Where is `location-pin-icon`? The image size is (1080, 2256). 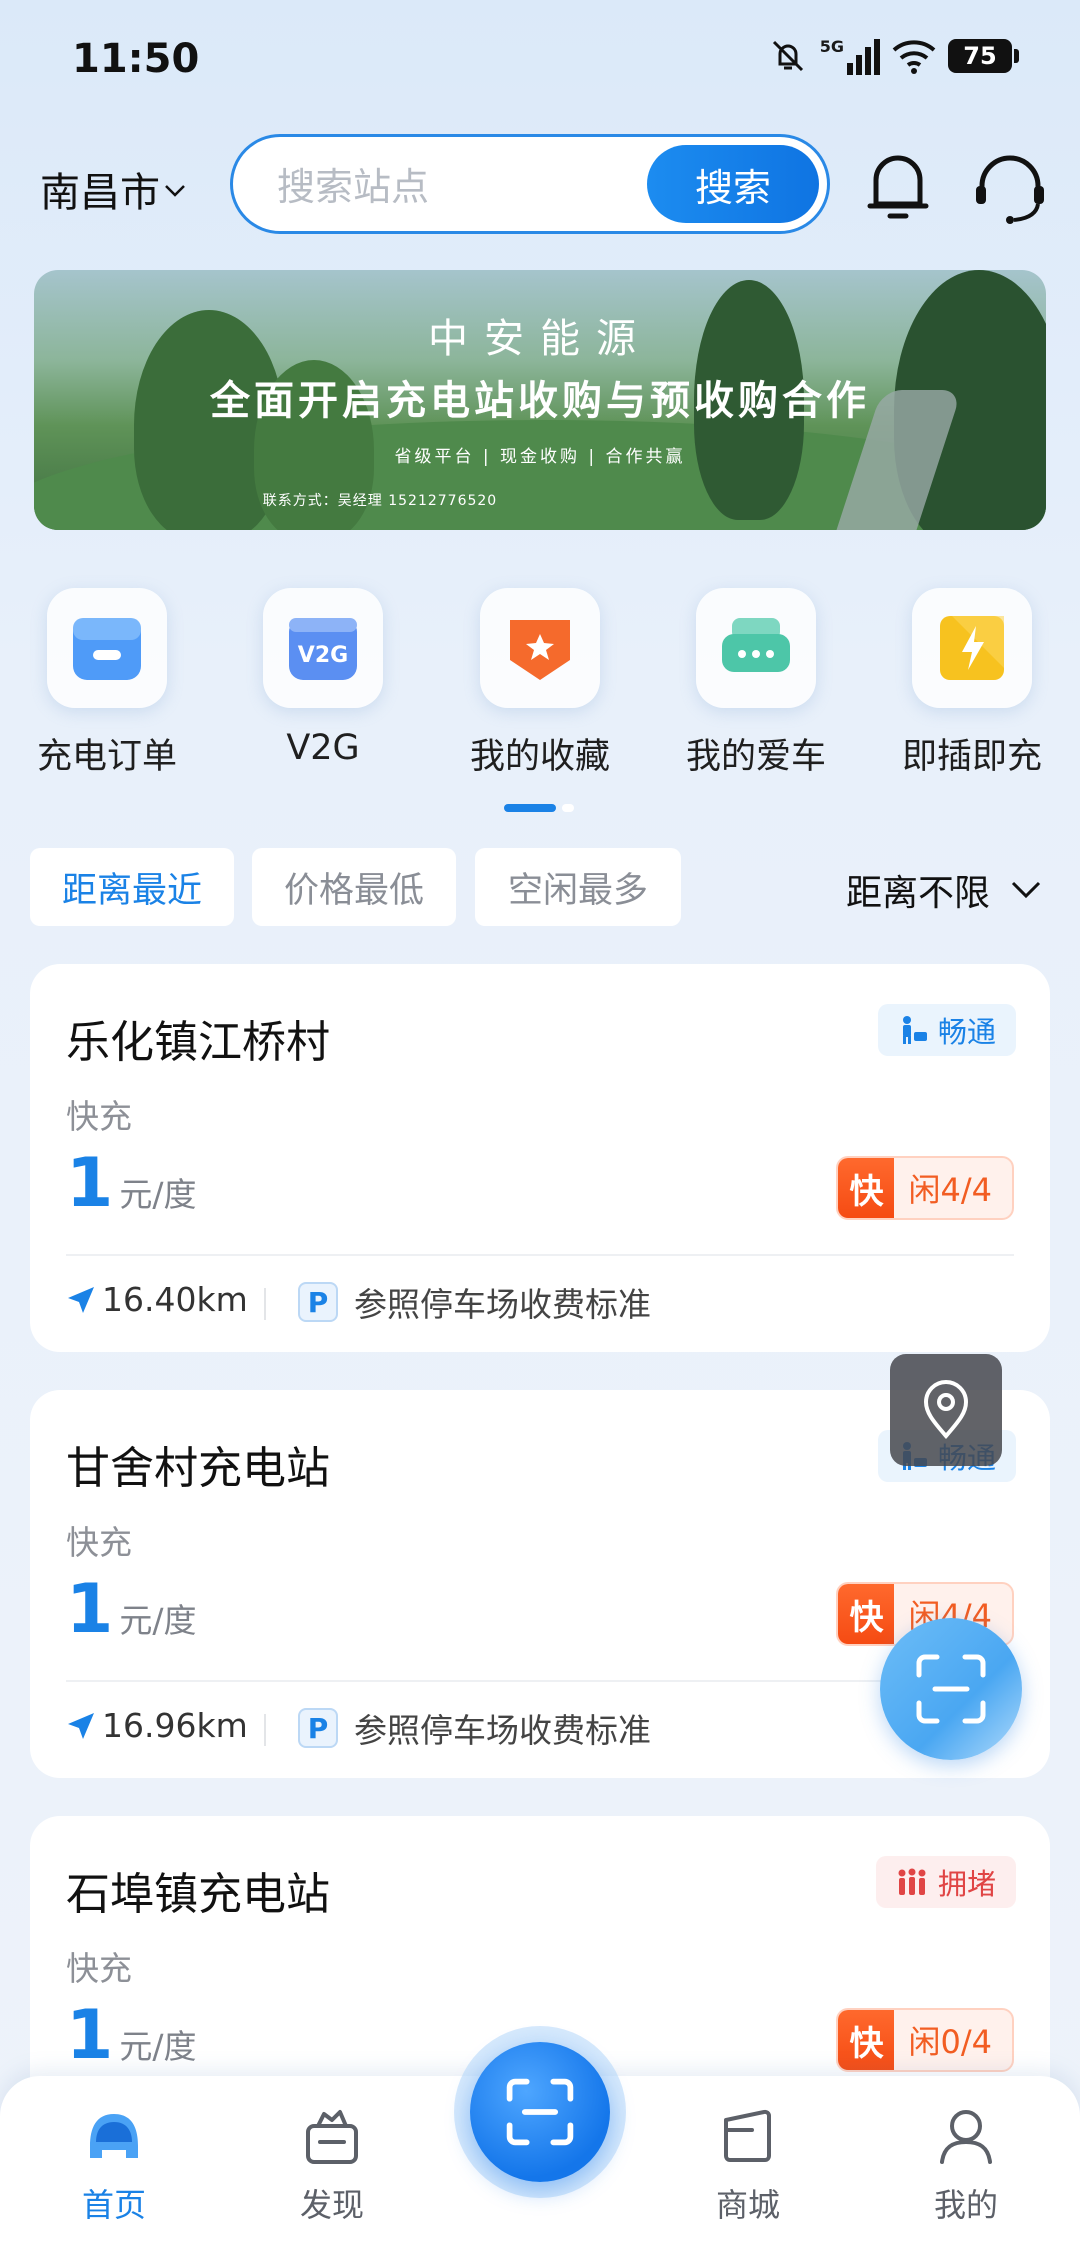 location-pin-icon is located at coordinates (946, 1410).